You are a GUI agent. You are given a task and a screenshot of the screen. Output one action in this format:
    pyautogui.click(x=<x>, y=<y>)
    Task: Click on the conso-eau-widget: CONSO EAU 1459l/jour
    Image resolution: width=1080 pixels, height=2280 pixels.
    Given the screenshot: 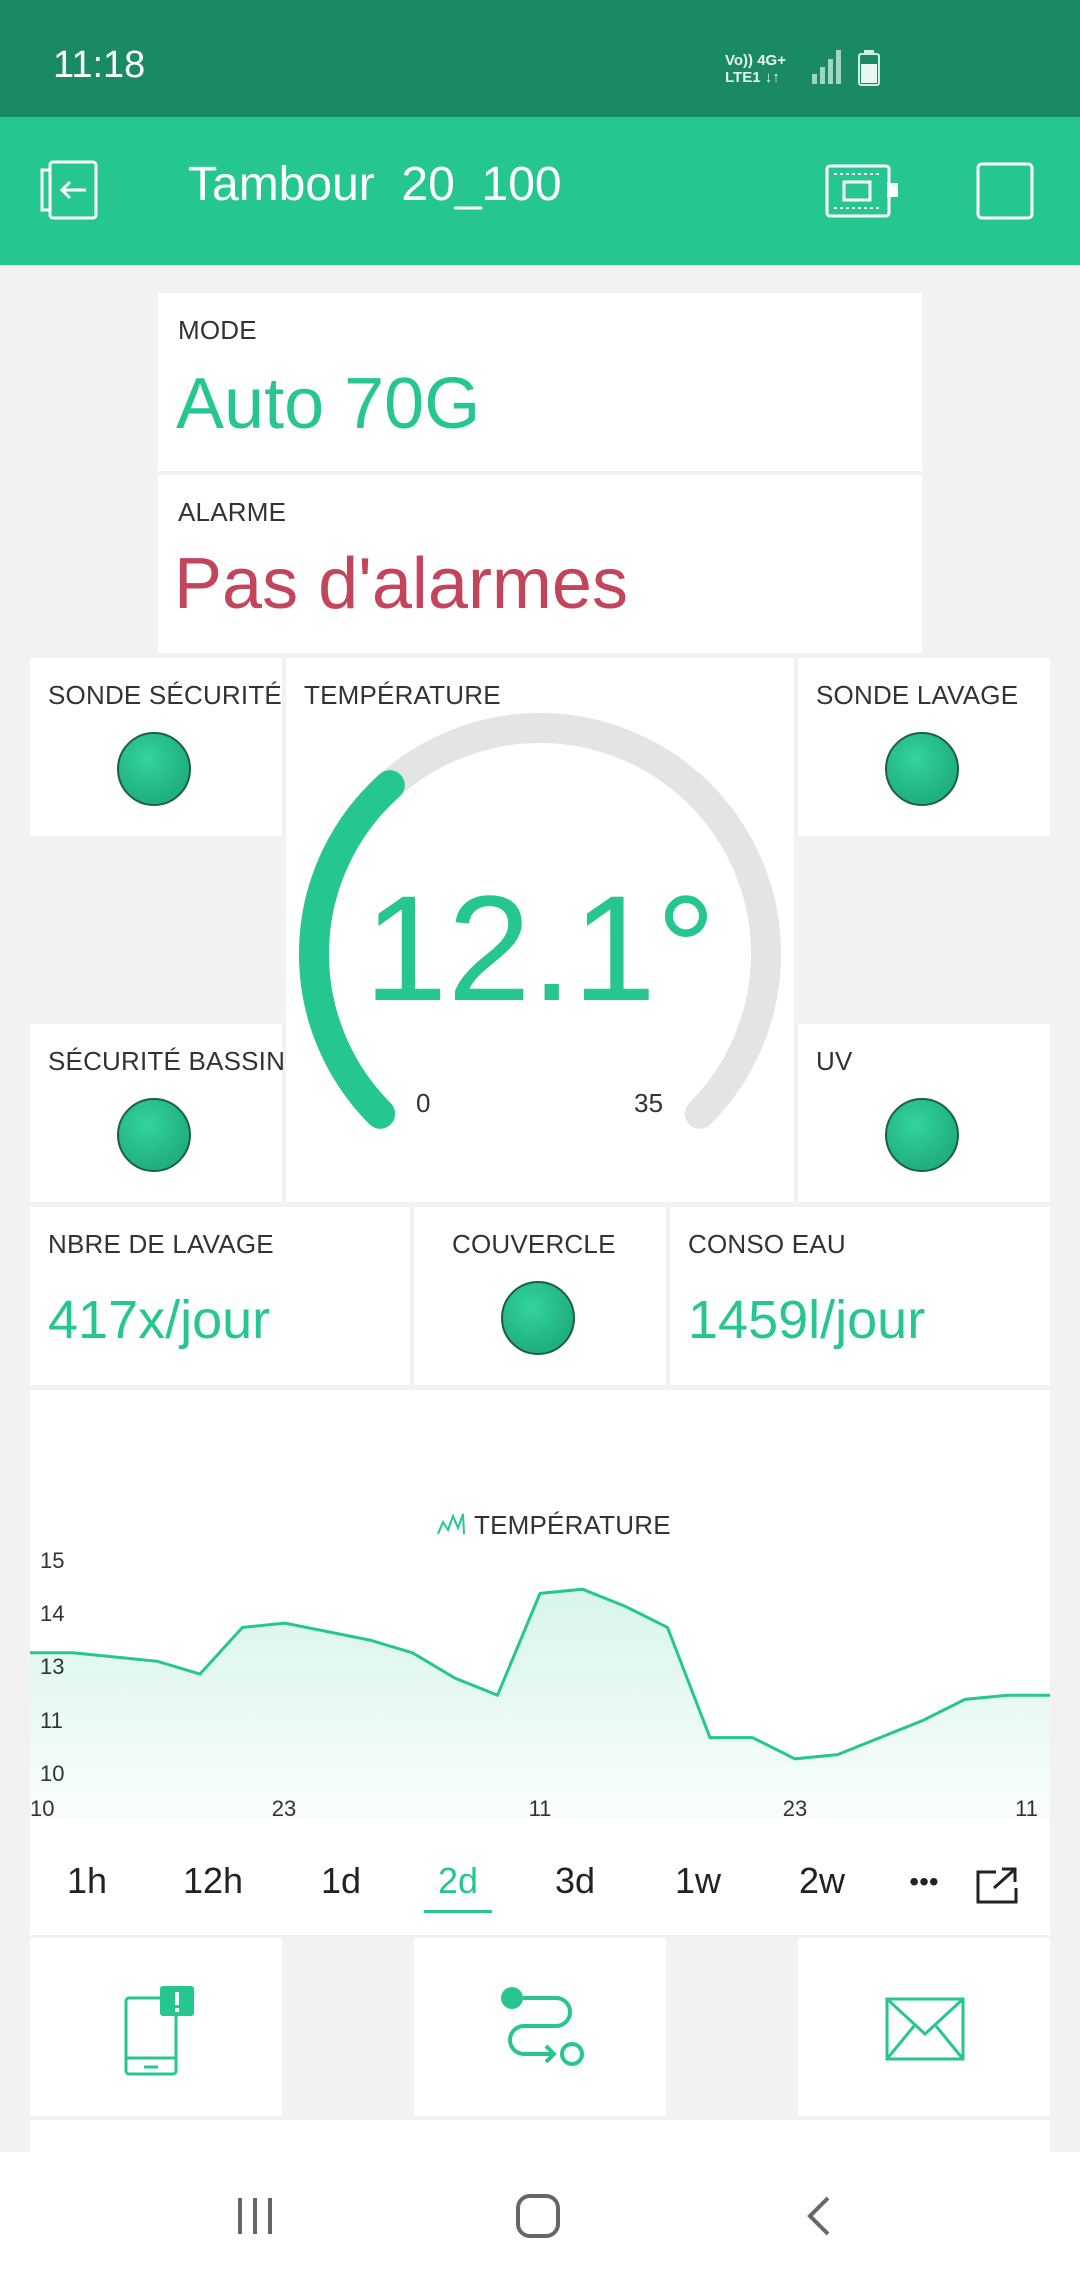 What is the action you would take?
    pyautogui.click(x=860, y=1296)
    